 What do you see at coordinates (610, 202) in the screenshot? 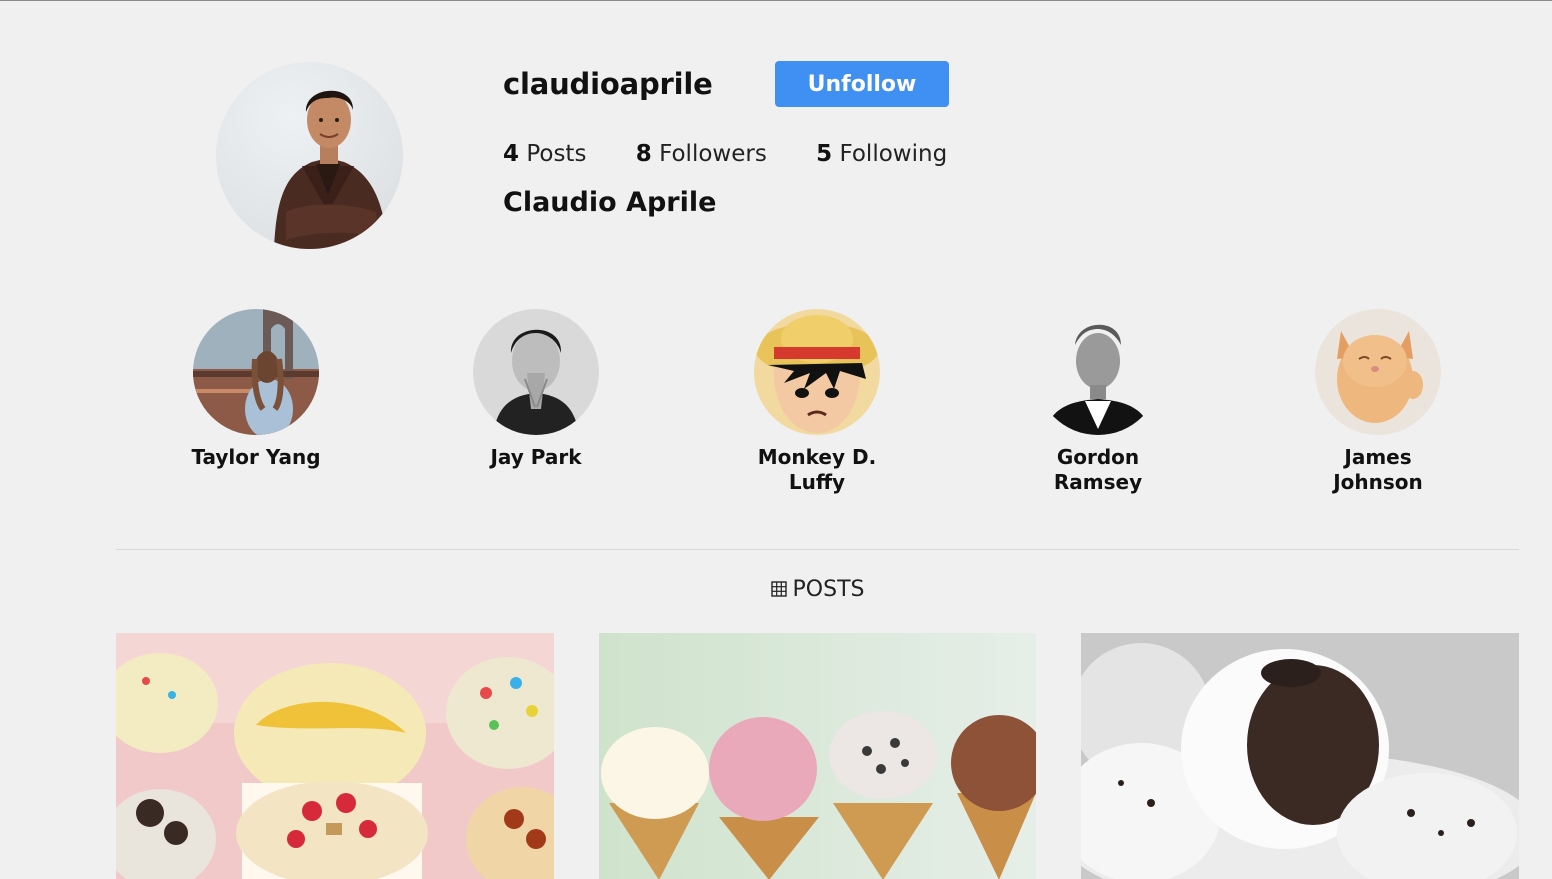
I see `profile-full-name: Claudio Aprile` at bounding box center [610, 202].